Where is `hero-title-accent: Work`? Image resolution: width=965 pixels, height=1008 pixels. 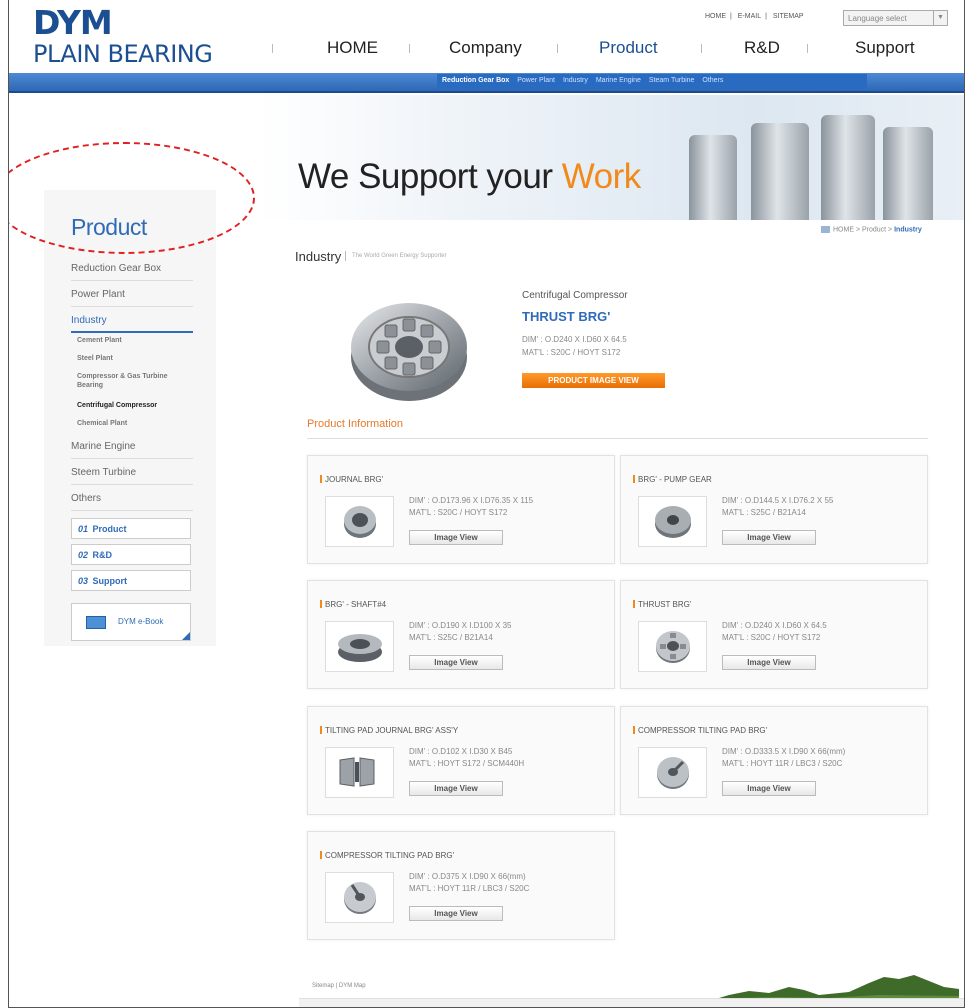 hero-title-accent: Work is located at coordinates (601, 176).